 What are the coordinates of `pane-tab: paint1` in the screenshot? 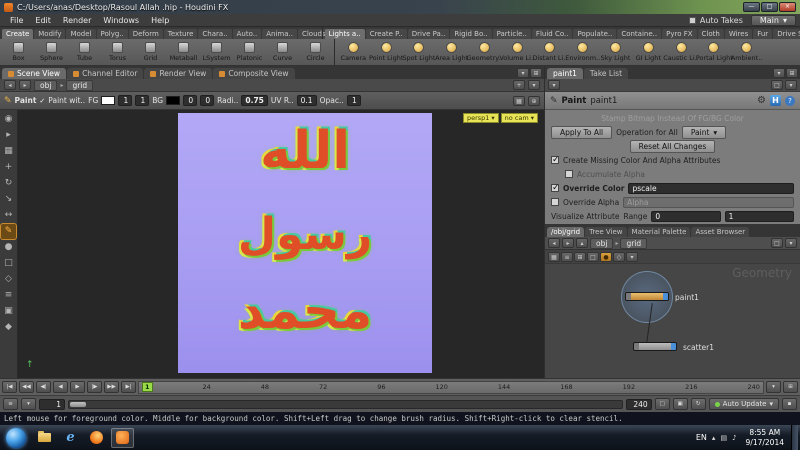 It's located at (565, 73).